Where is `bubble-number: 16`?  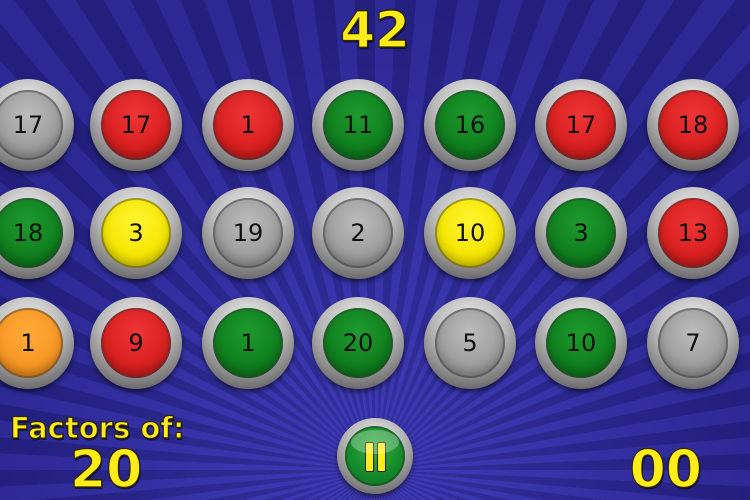 bubble-number: 16 is located at coordinates (470, 125).